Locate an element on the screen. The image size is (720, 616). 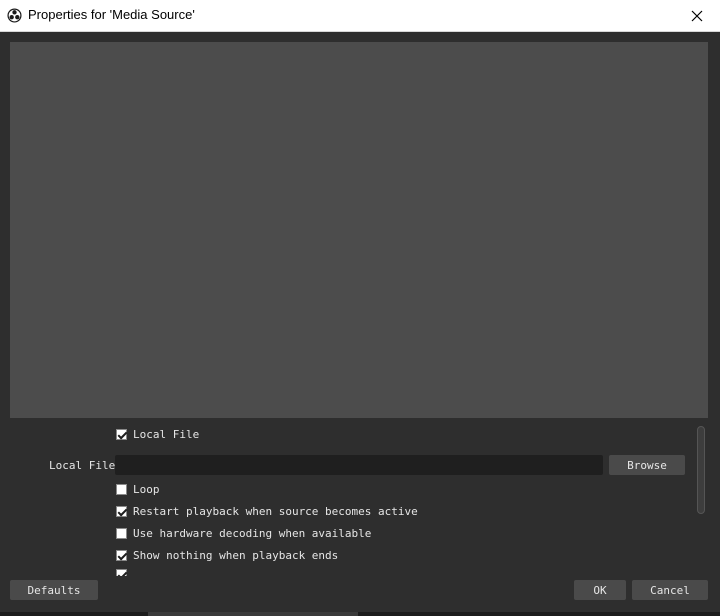
local-file-field-label: Local File is located at coordinates (82, 465).